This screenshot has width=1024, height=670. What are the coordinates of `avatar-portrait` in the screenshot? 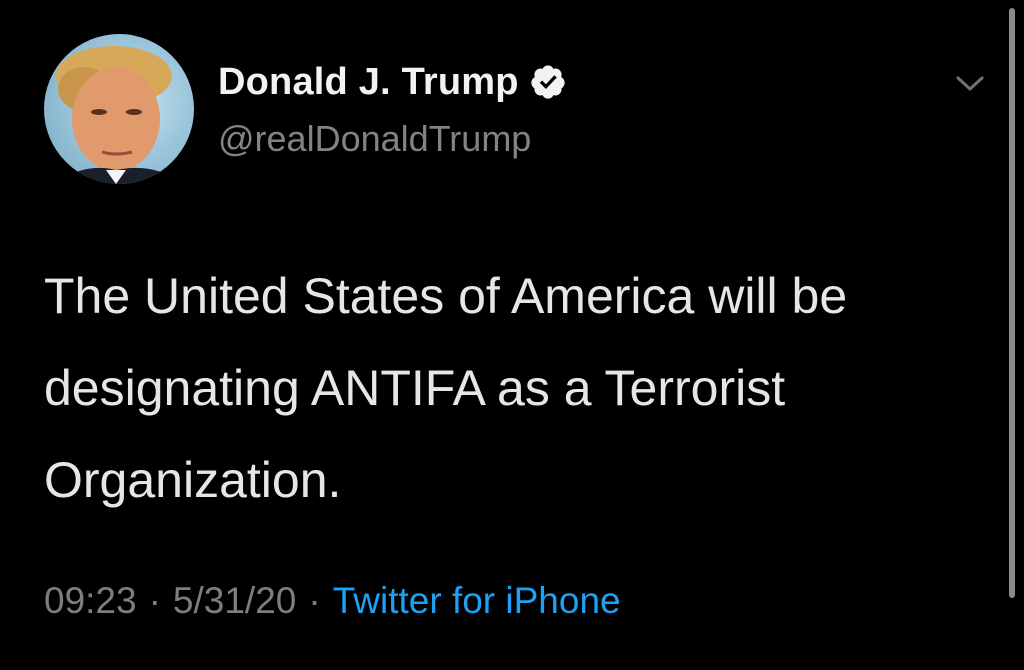 It's located at (119, 115).